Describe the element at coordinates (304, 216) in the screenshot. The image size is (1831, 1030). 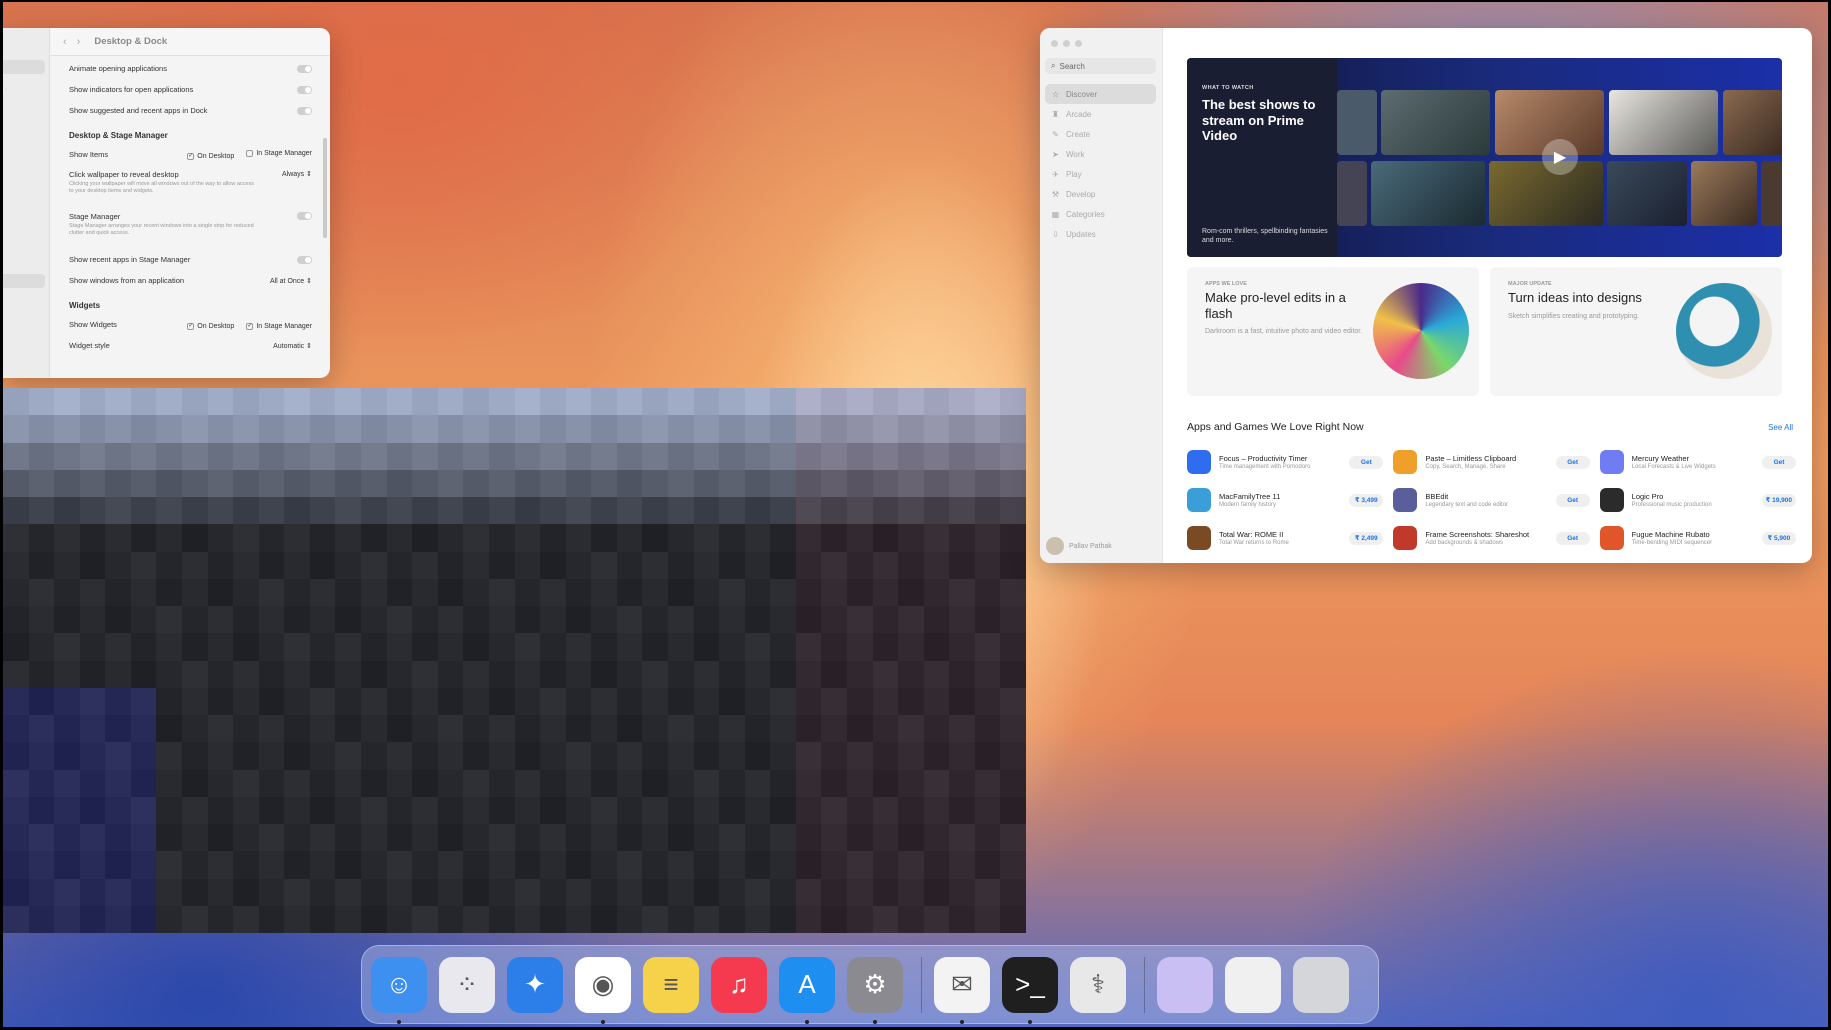
I see `stage-manager-toggle` at that location.